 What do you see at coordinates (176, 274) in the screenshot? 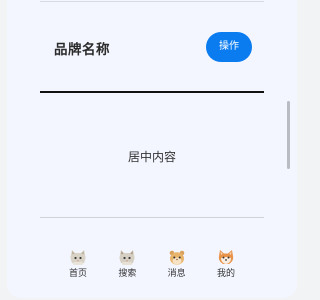
I see `tab-messages-label: 消息` at bounding box center [176, 274].